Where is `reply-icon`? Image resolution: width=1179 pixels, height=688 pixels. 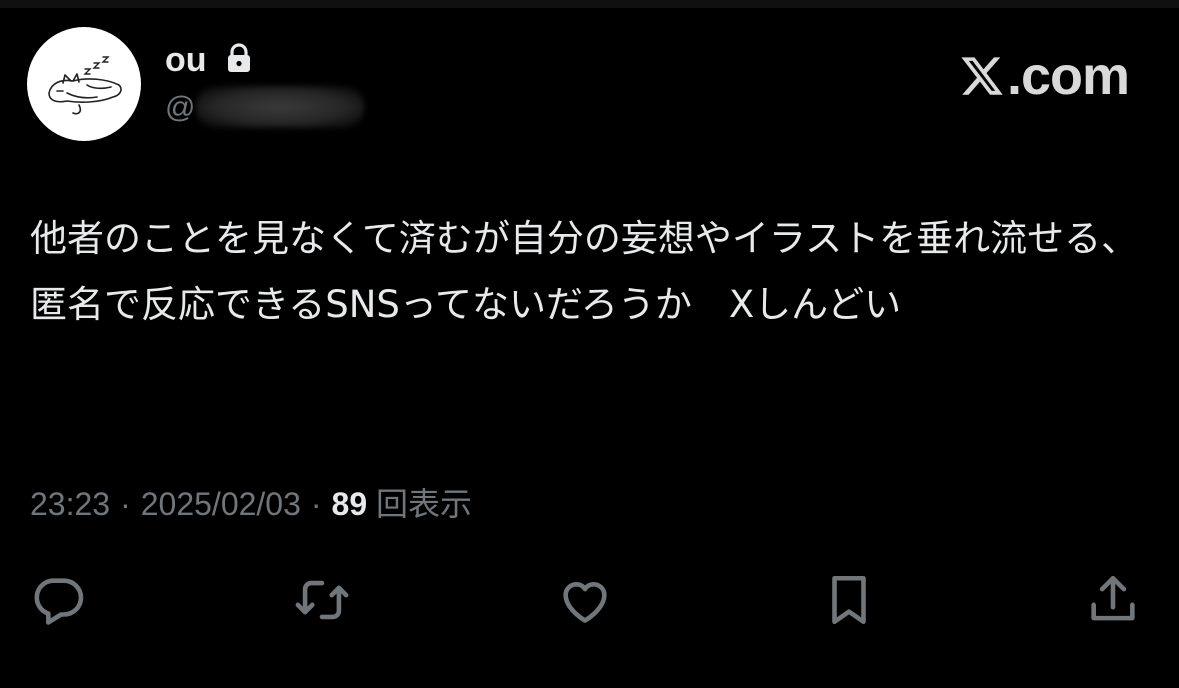
reply-icon is located at coordinates (59, 601).